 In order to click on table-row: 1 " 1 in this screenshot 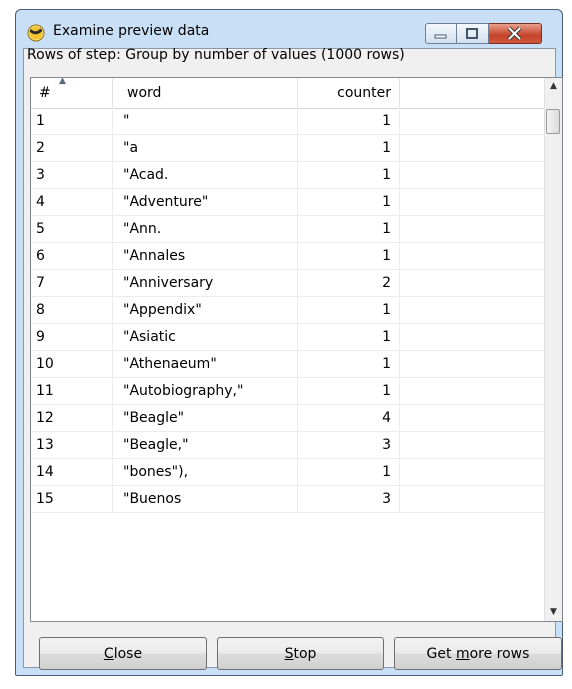, I will do `click(289, 121)`.